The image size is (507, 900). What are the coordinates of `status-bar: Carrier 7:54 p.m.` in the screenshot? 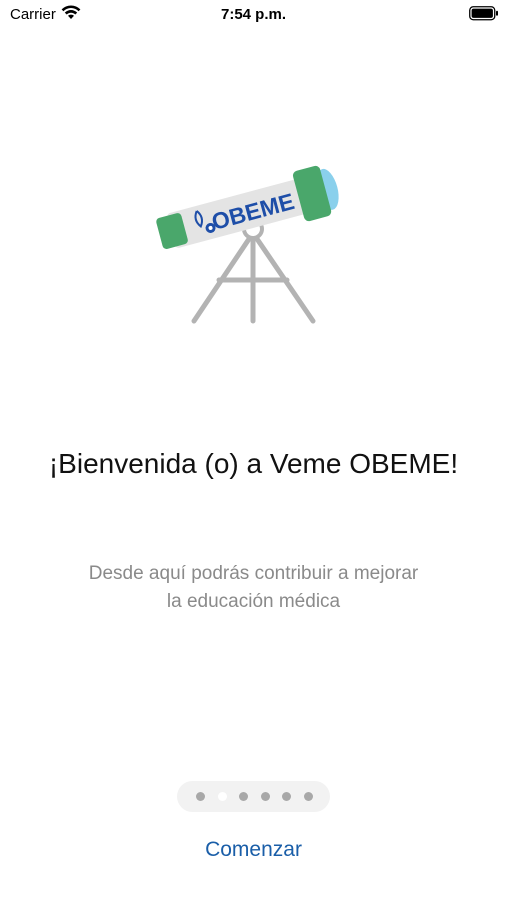 It's located at (253, 15).